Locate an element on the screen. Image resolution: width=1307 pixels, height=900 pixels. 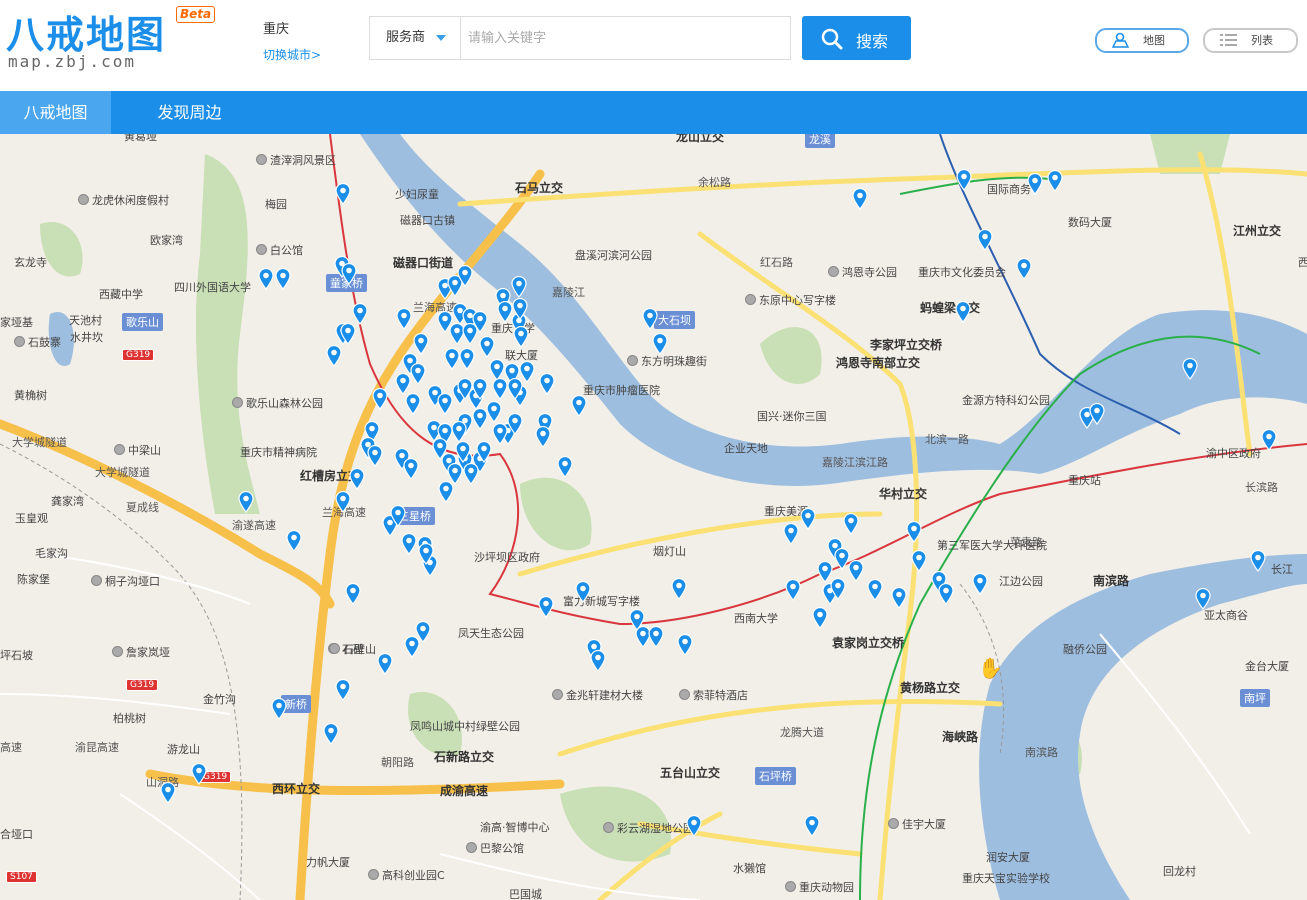
search-input is located at coordinates (626, 38).